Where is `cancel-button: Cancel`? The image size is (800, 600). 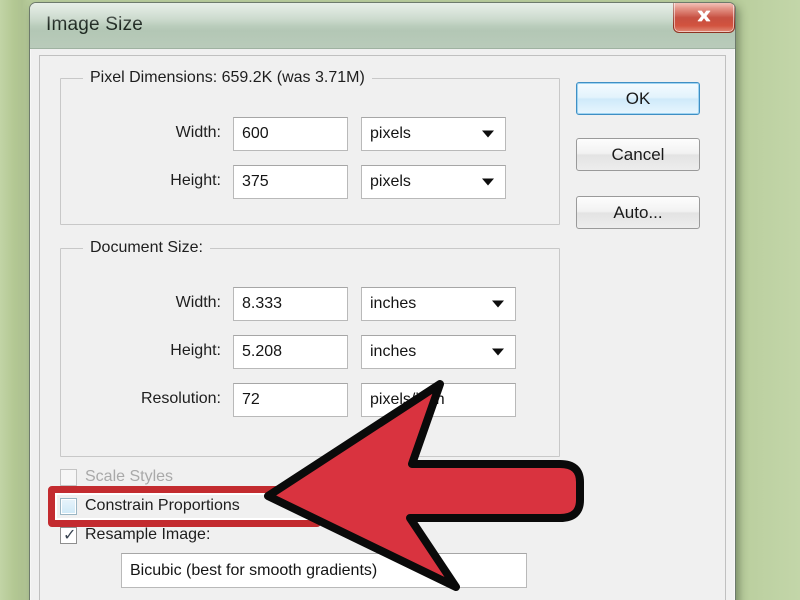 cancel-button: Cancel is located at coordinates (638, 154).